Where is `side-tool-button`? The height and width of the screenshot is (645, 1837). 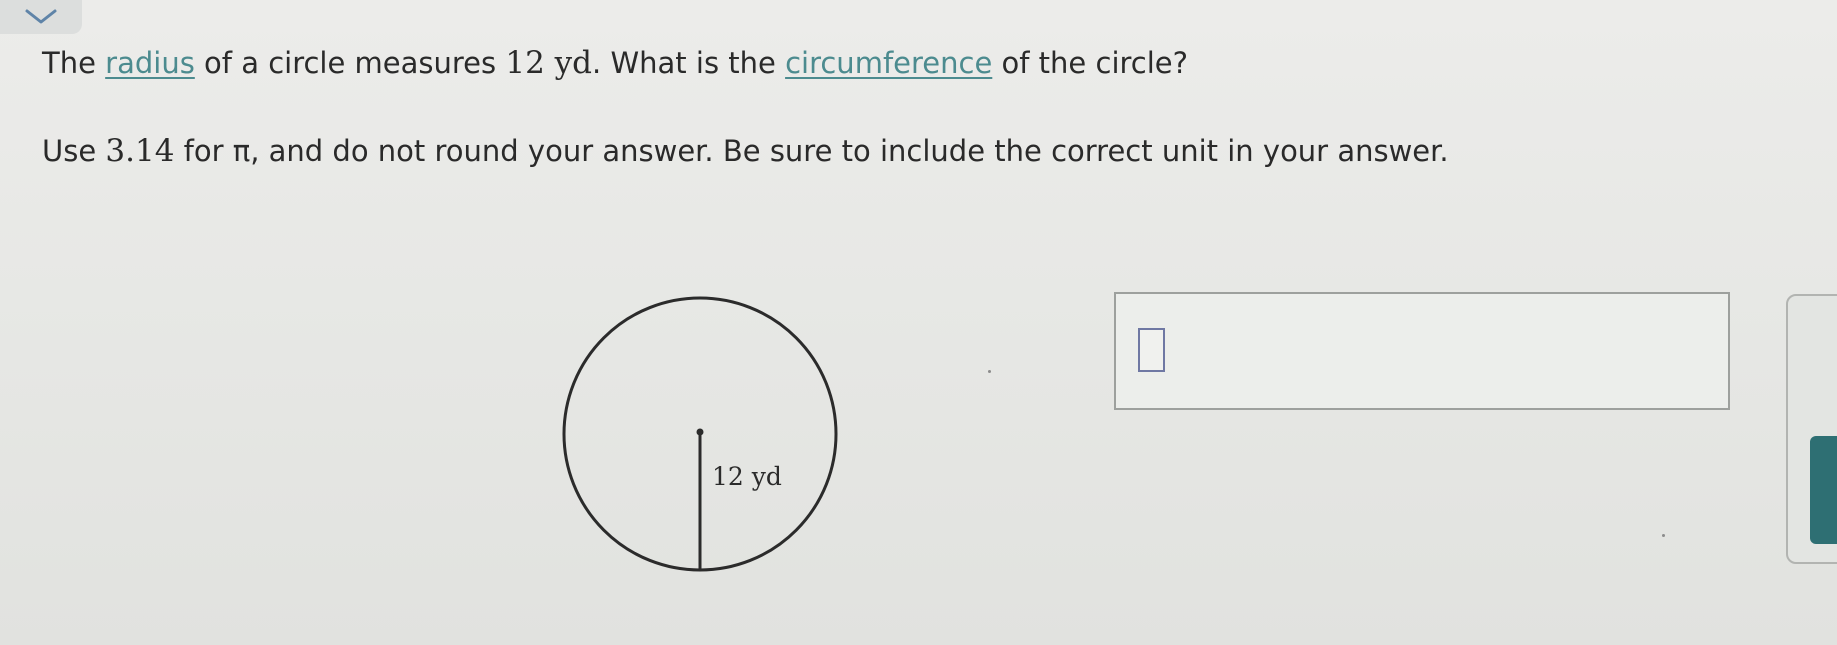
side-tool-button is located at coordinates (1823, 490).